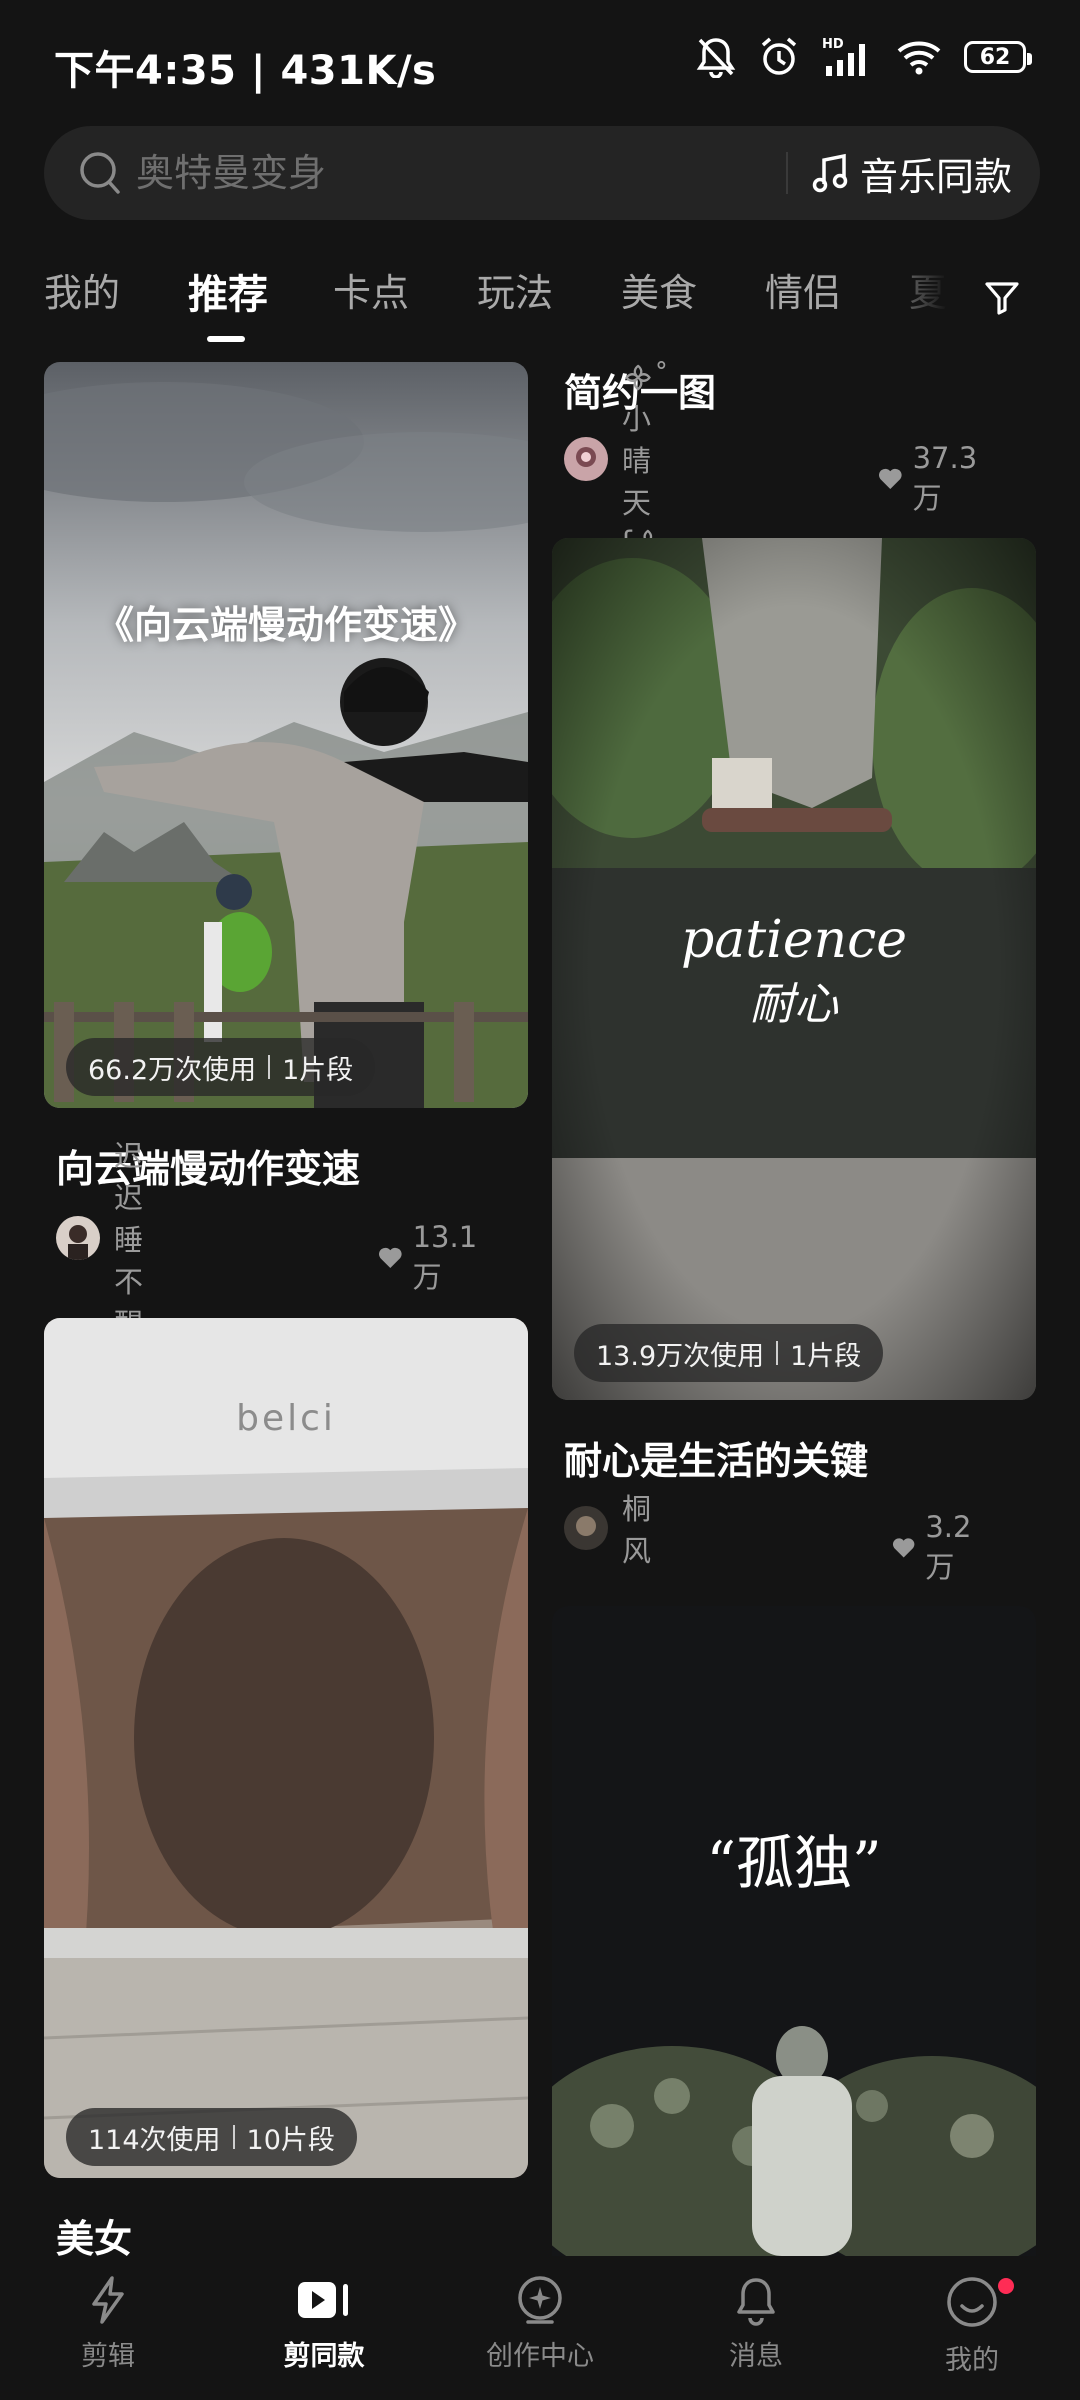 This screenshot has height=2400, width=1080. What do you see at coordinates (636, 1528) in the screenshot?
I see `author-name: 桐风` at bounding box center [636, 1528].